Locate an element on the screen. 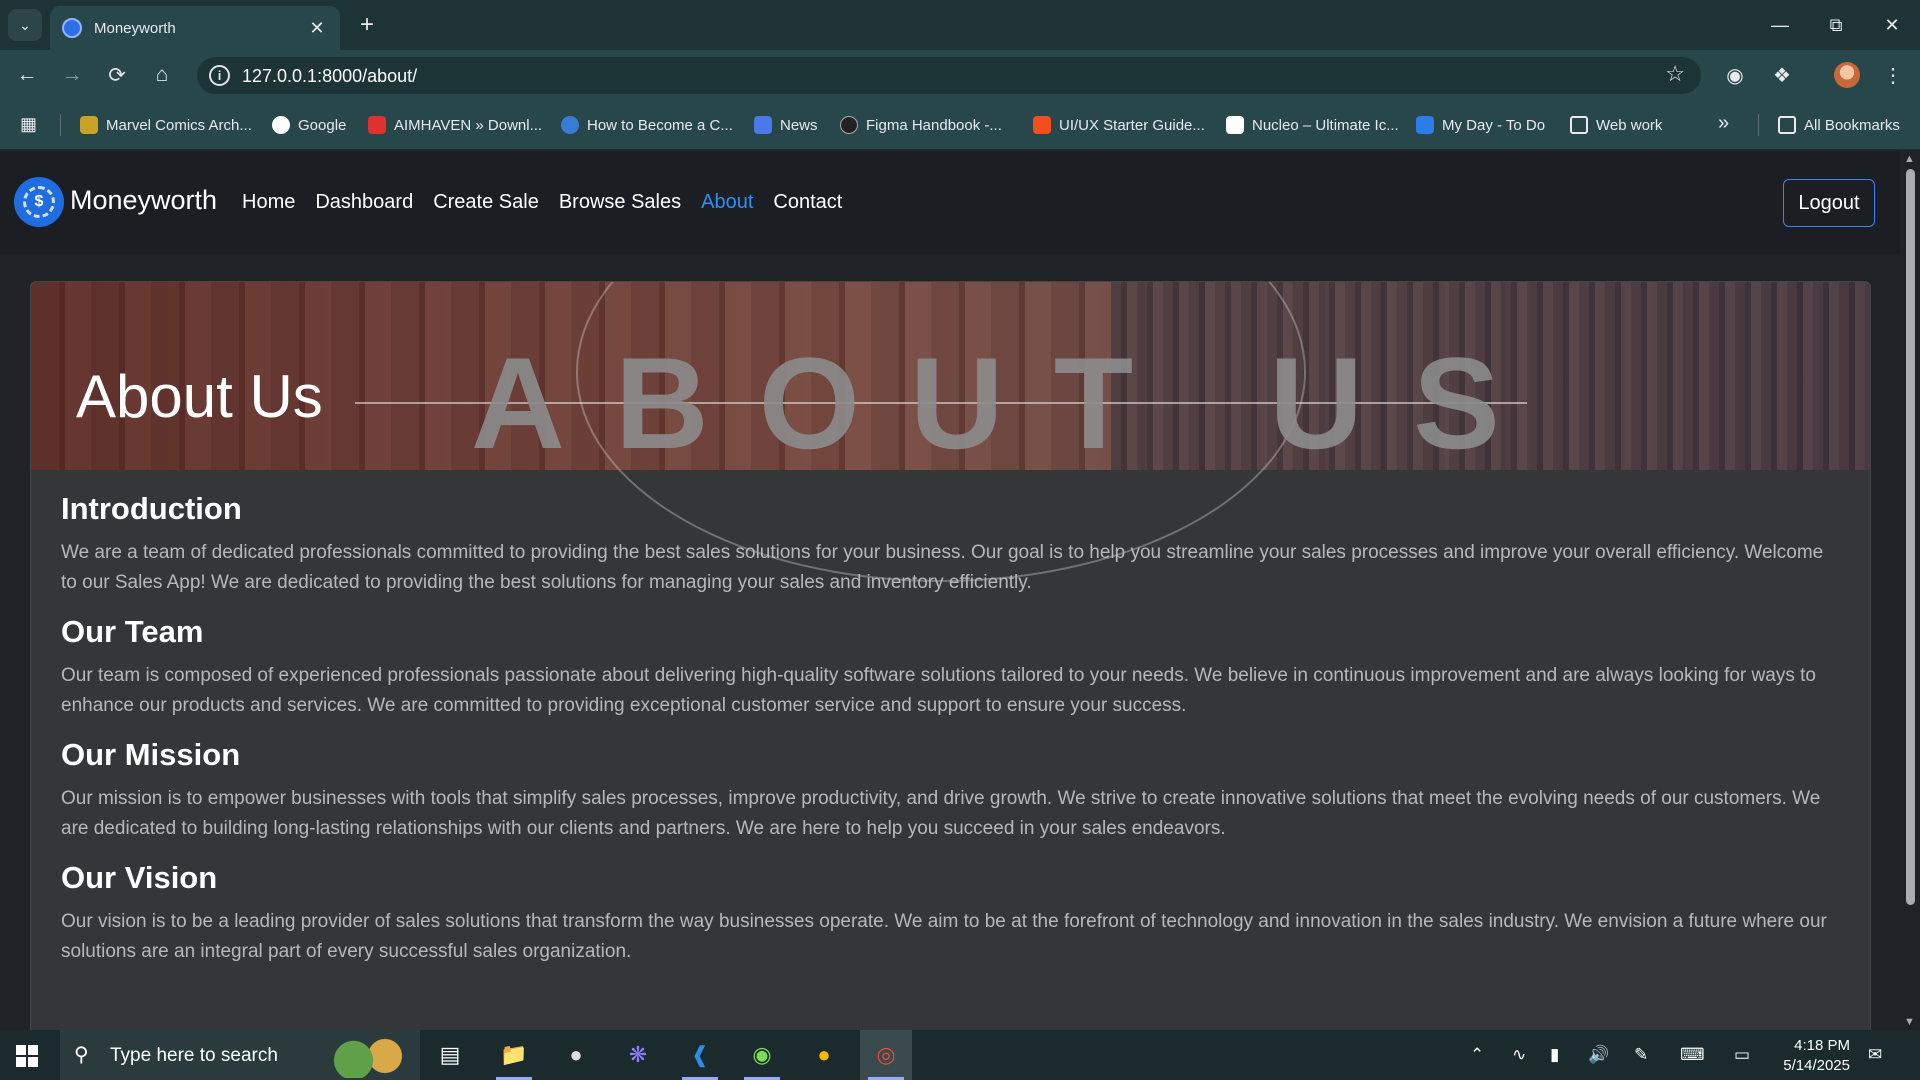 The height and width of the screenshot is (1080, 1920). bookmark-item: My Day - To Do is located at coordinates (1480, 125).